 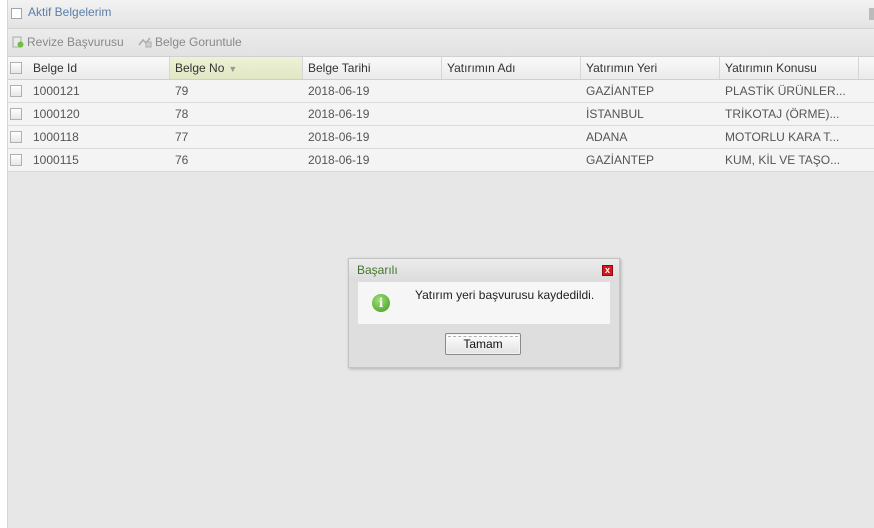 What do you see at coordinates (182, 114) in the screenshot?
I see `cell-belge-no: 78` at bounding box center [182, 114].